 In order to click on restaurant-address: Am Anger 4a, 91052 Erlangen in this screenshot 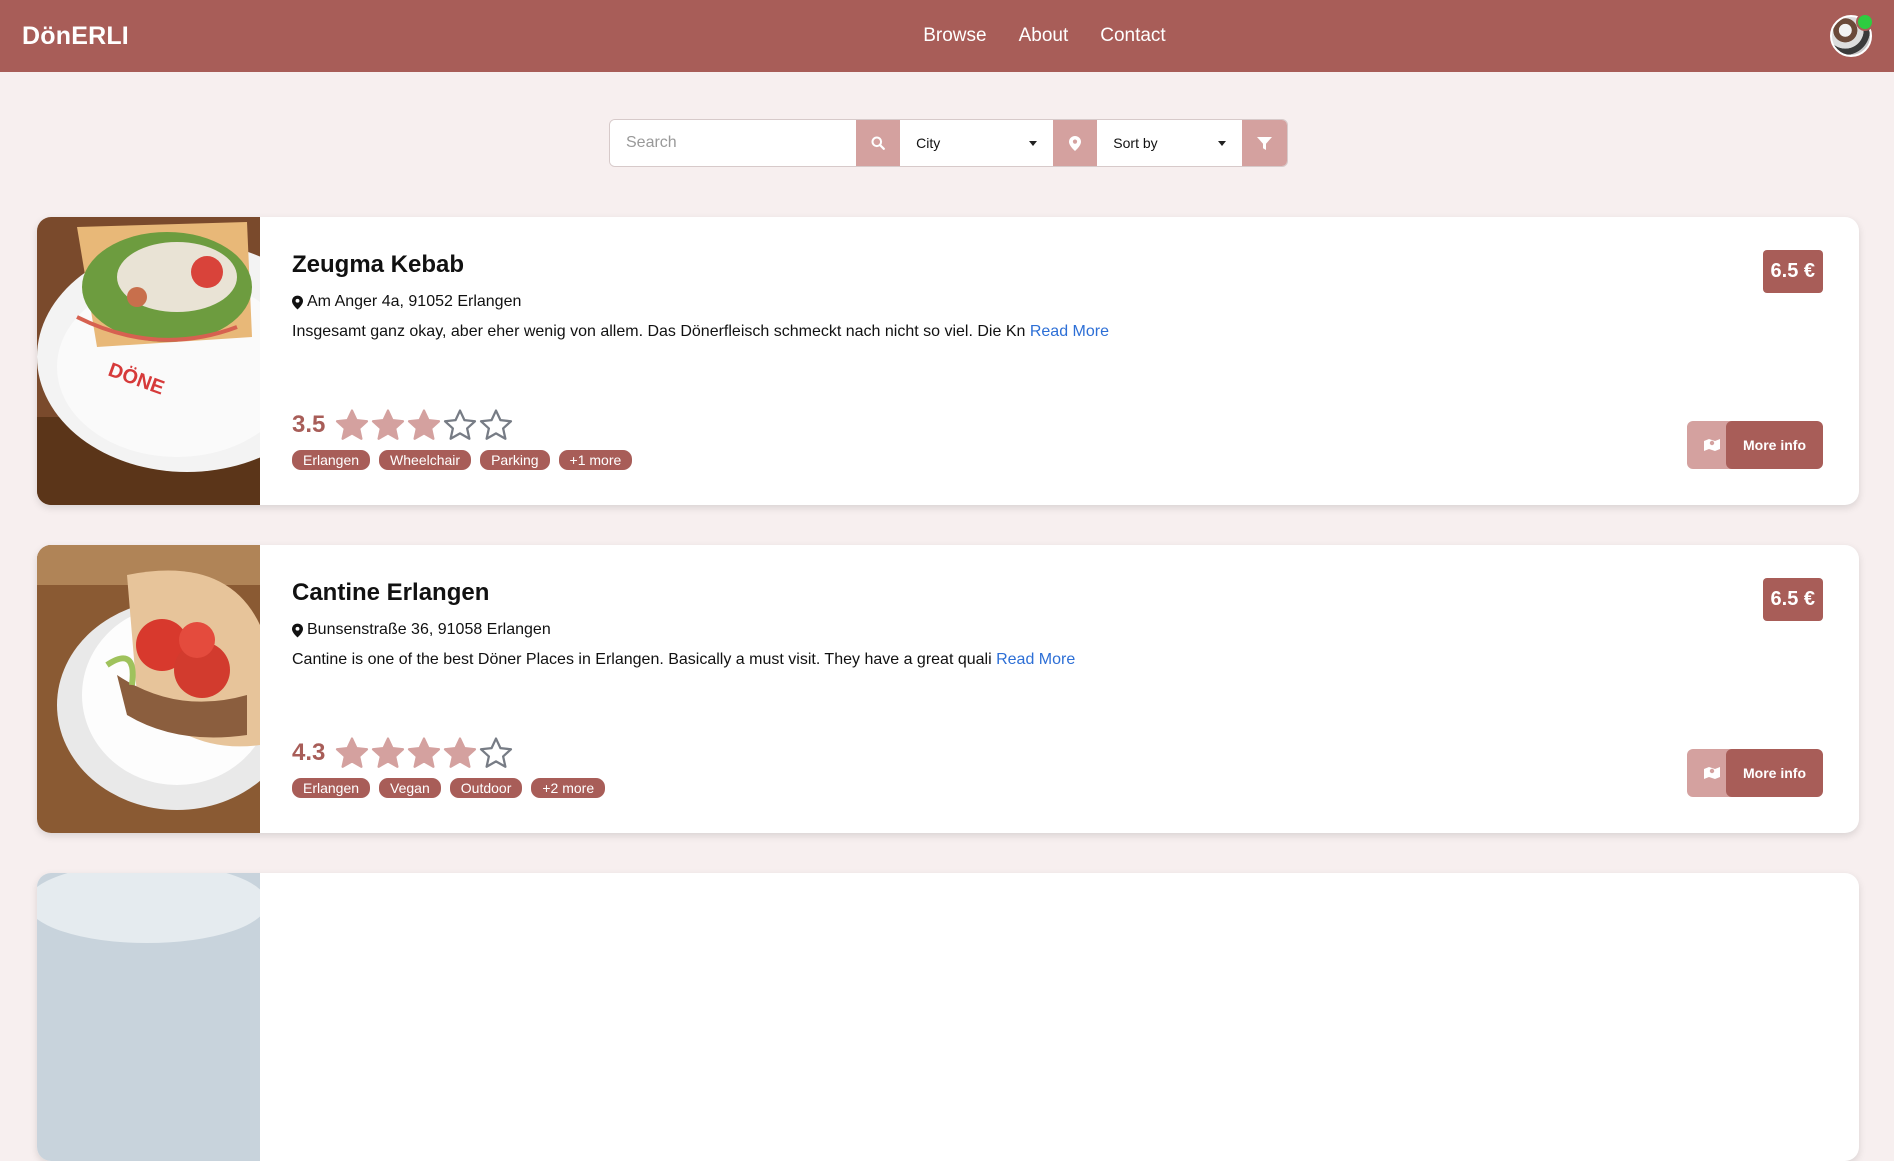, I will do `click(1055, 302)`.